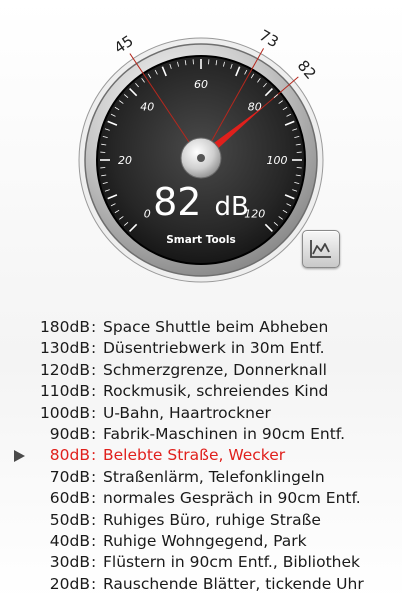 This screenshot has height=600, width=402. I want to click on line-chart-icon, so click(320, 249).